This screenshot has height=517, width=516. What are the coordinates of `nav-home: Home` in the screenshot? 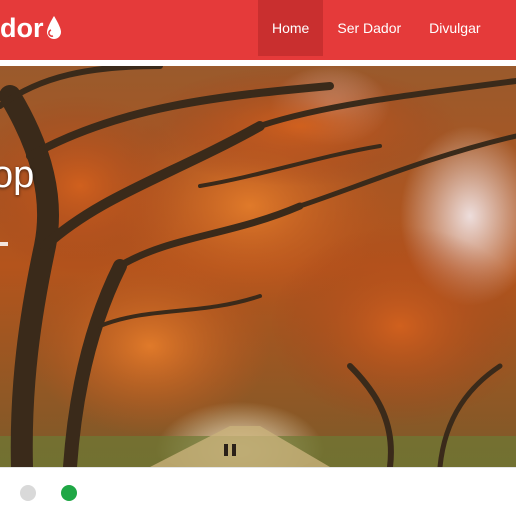 It's located at (291, 28).